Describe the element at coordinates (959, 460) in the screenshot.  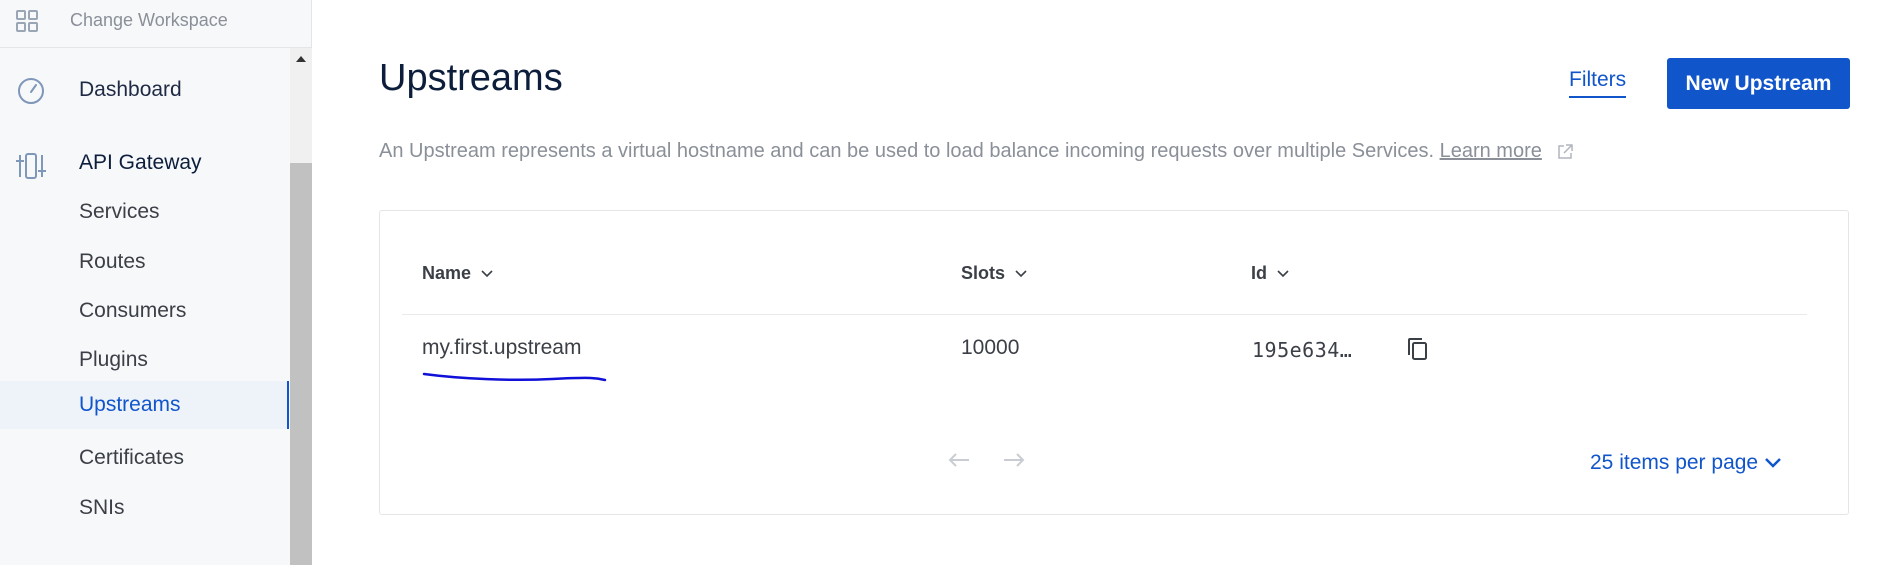
I see `prev-page-arrow-icon` at that location.